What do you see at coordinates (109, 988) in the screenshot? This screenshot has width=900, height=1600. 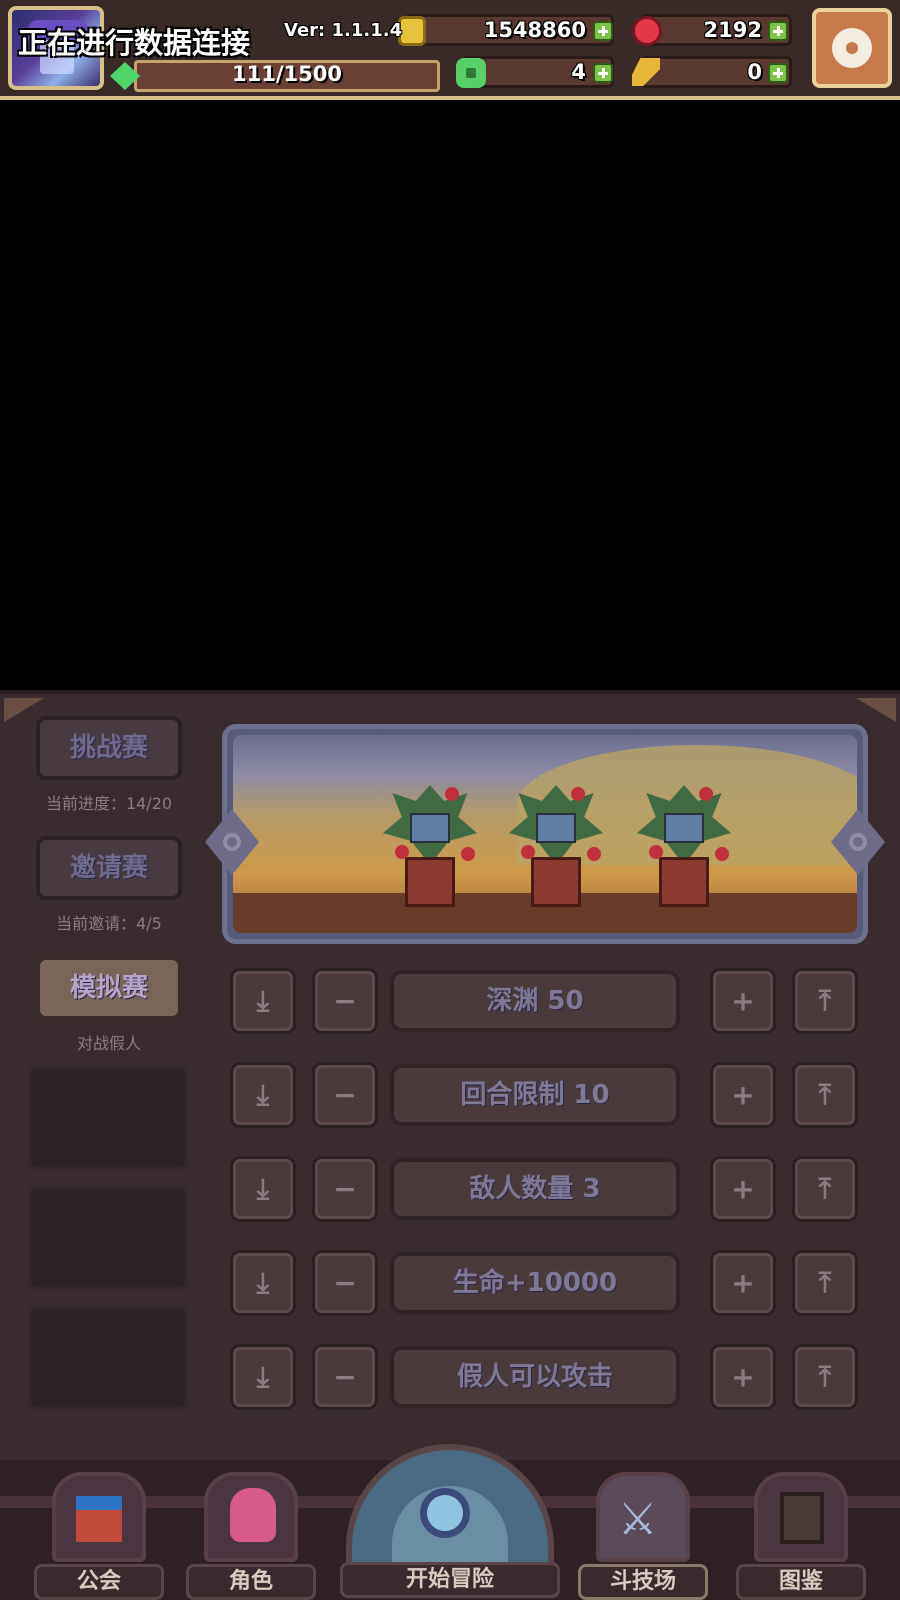 I see `simulation-mode-button: 模拟赛` at bounding box center [109, 988].